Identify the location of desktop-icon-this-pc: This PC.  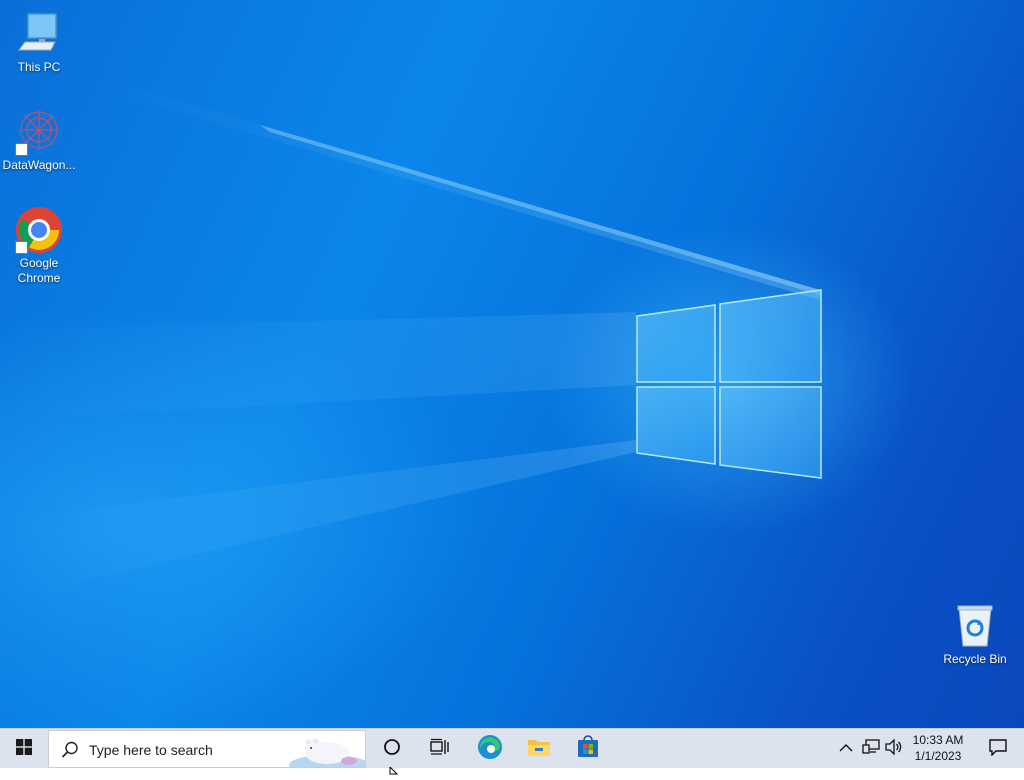
(39, 42).